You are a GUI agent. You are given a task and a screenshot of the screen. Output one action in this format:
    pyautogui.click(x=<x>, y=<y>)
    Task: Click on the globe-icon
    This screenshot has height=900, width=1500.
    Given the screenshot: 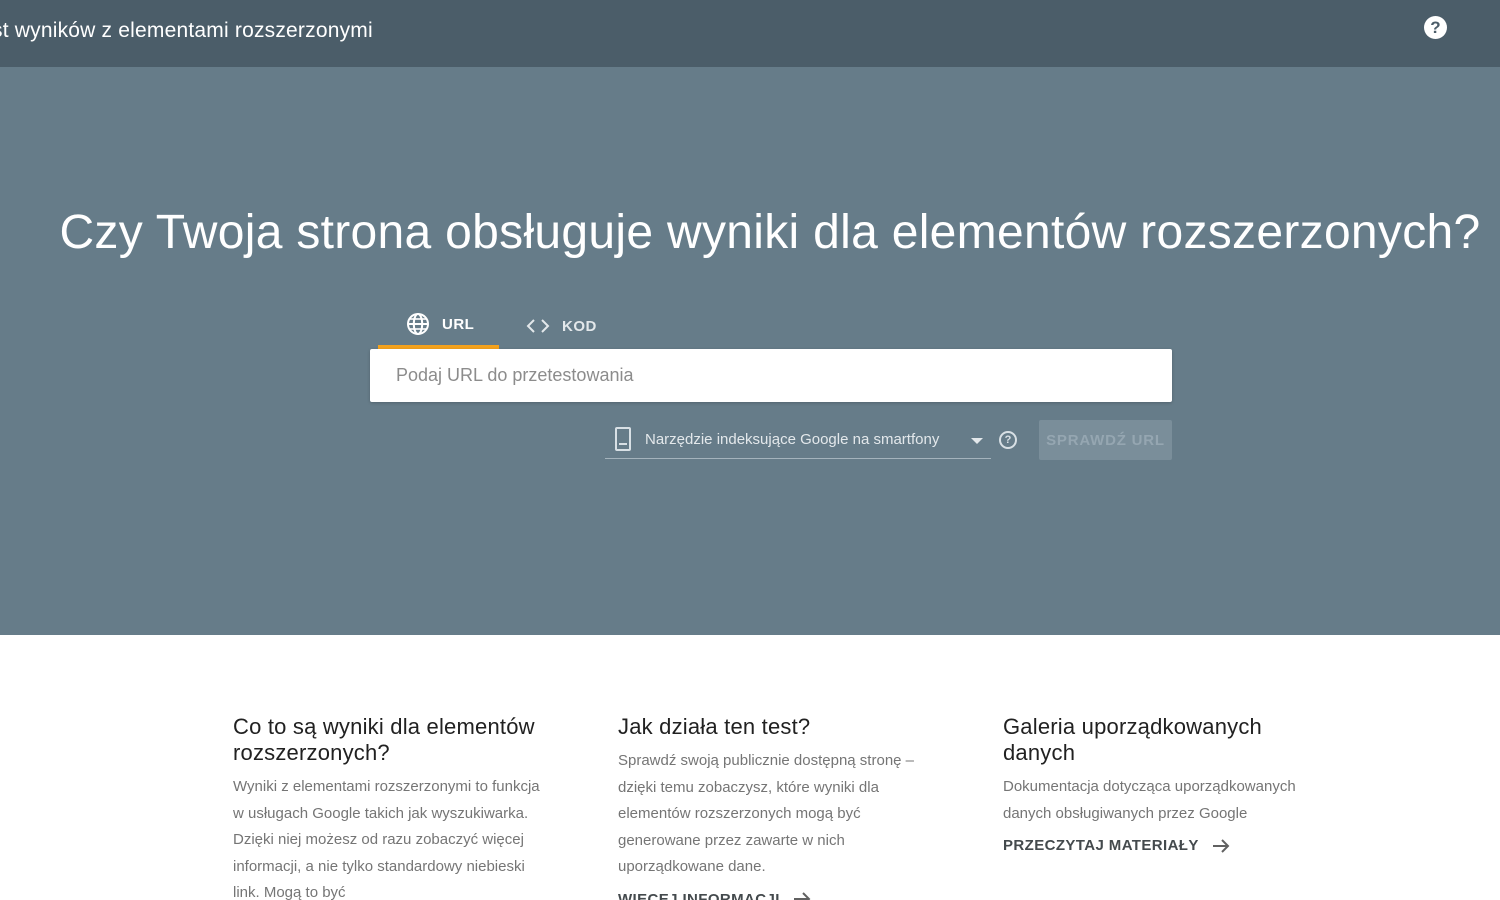 What is the action you would take?
    pyautogui.click(x=418, y=324)
    